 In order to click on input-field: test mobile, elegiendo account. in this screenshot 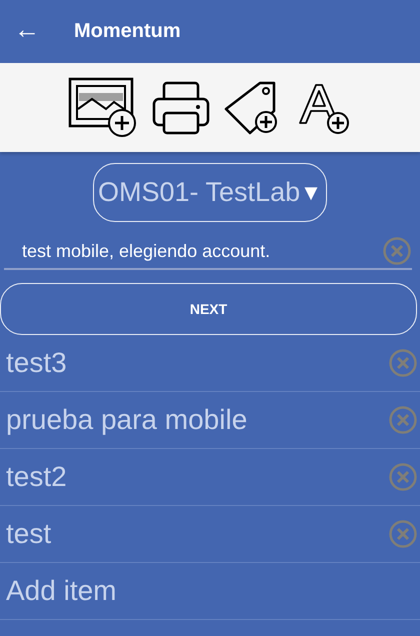, I will do `click(193, 251)`.